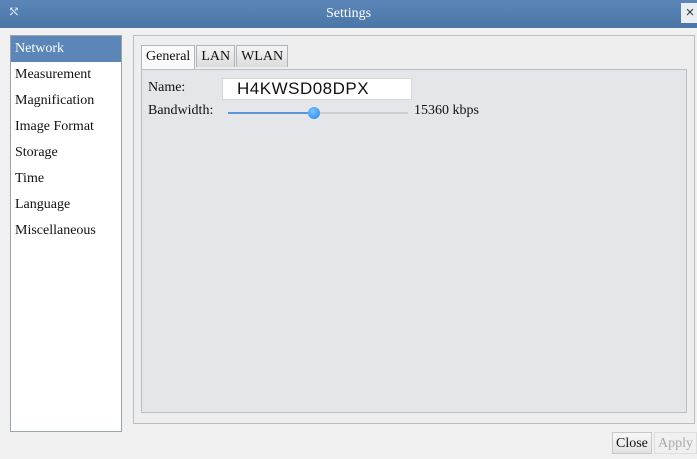  Describe the element at coordinates (446, 110) in the screenshot. I see `bandwidth-value: 15360 kbps` at that location.